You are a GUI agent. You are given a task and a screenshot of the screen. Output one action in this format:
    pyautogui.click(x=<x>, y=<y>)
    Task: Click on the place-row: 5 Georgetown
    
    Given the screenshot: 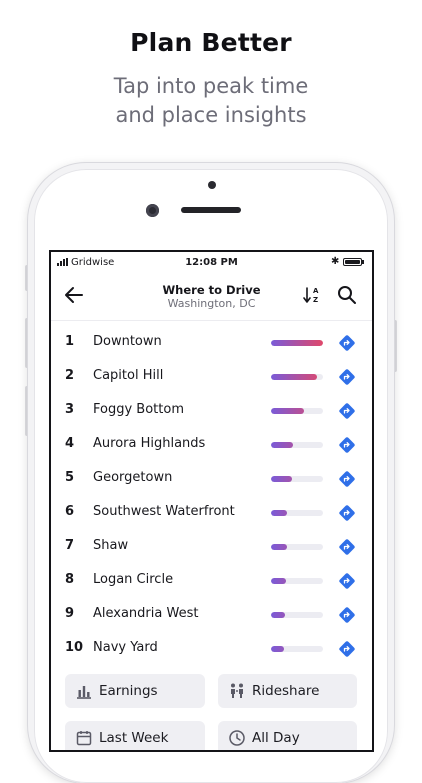 What is the action you would take?
    pyautogui.click(x=211, y=478)
    